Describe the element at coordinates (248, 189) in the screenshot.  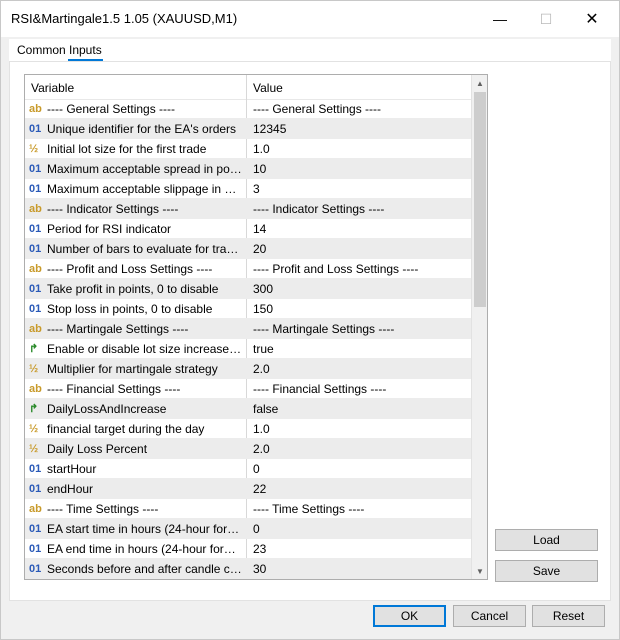
I see `table-row: 01 Maximum acceptable slippage in points 3` at that location.